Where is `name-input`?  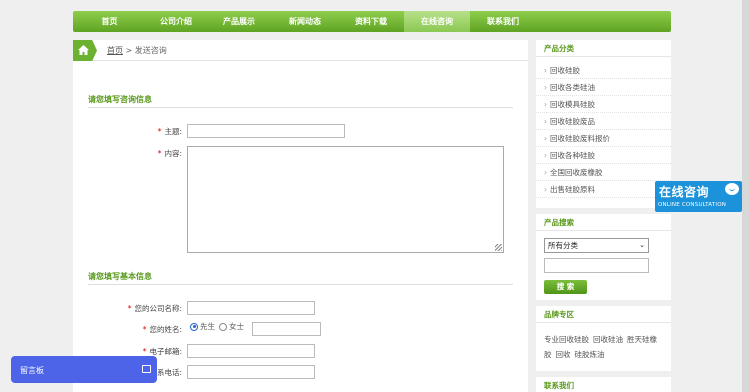
name-input is located at coordinates (286, 329).